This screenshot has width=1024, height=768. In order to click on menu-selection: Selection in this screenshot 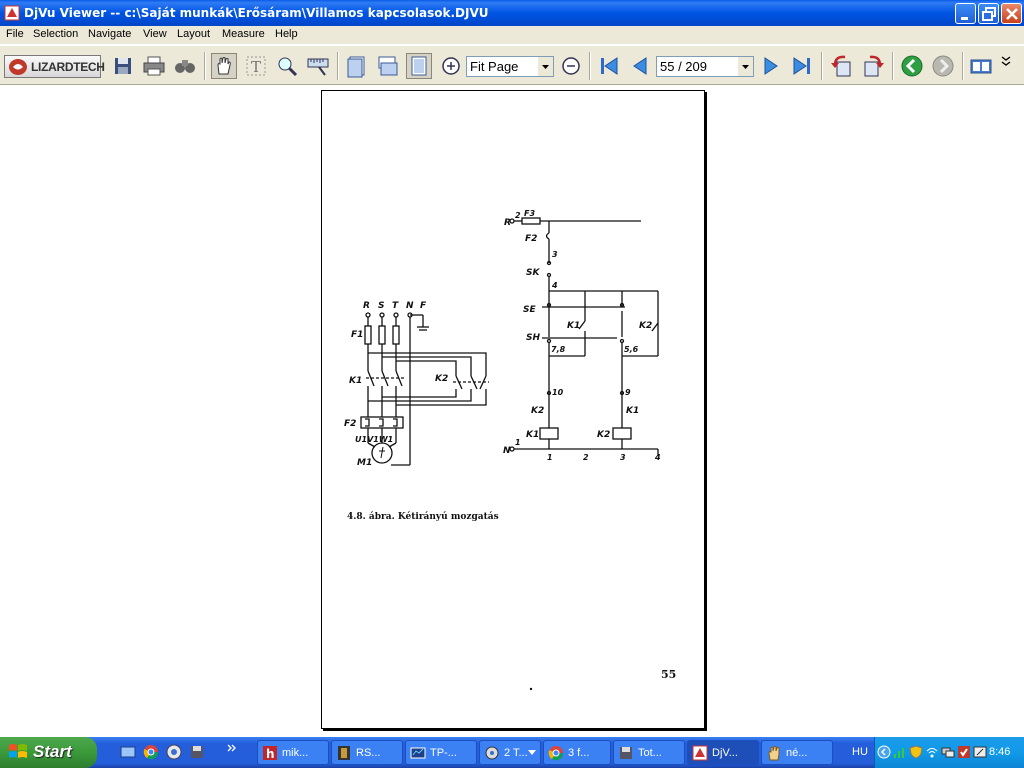, I will do `click(55, 34)`.